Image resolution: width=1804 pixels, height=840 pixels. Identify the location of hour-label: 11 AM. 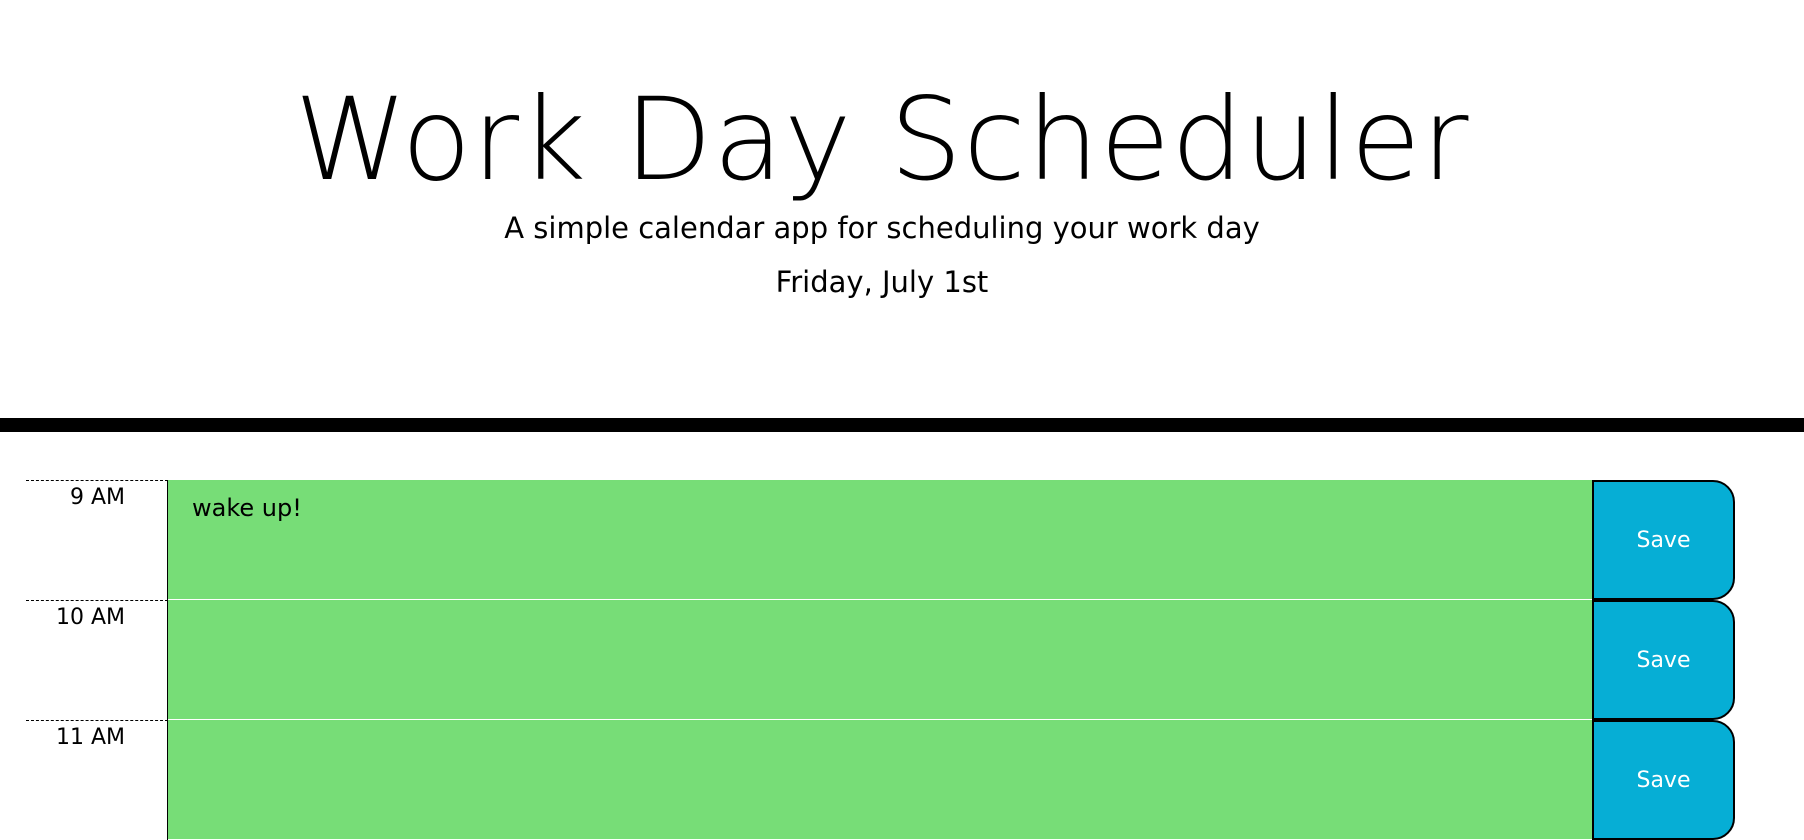
(97, 780).